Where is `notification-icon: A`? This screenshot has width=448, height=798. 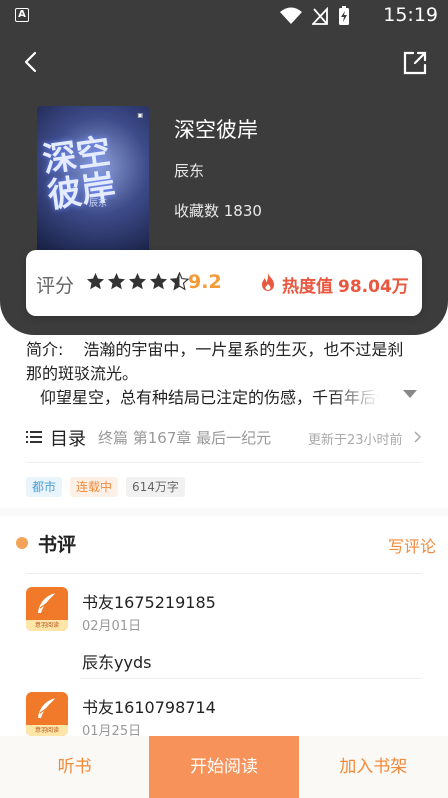 notification-icon: A is located at coordinates (22, 15).